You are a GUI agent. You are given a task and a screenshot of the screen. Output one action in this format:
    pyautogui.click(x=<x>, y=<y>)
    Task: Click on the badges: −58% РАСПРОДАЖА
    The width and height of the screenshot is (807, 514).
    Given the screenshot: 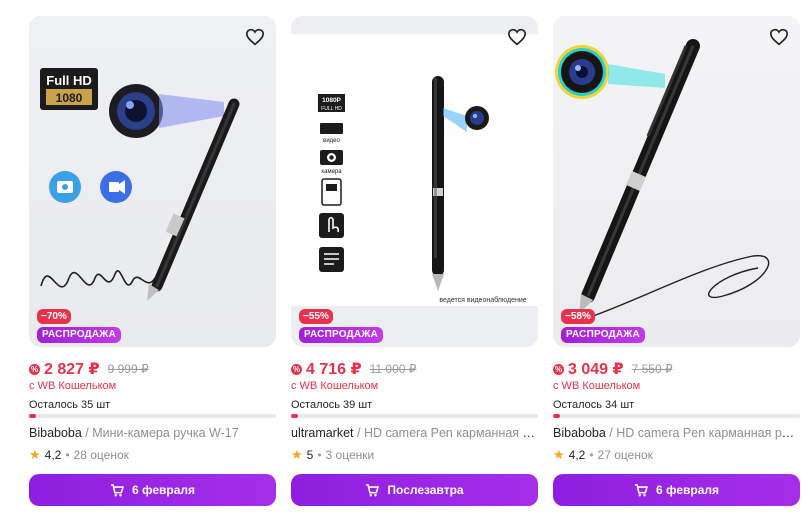 What is the action you would take?
    pyautogui.click(x=603, y=324)
    